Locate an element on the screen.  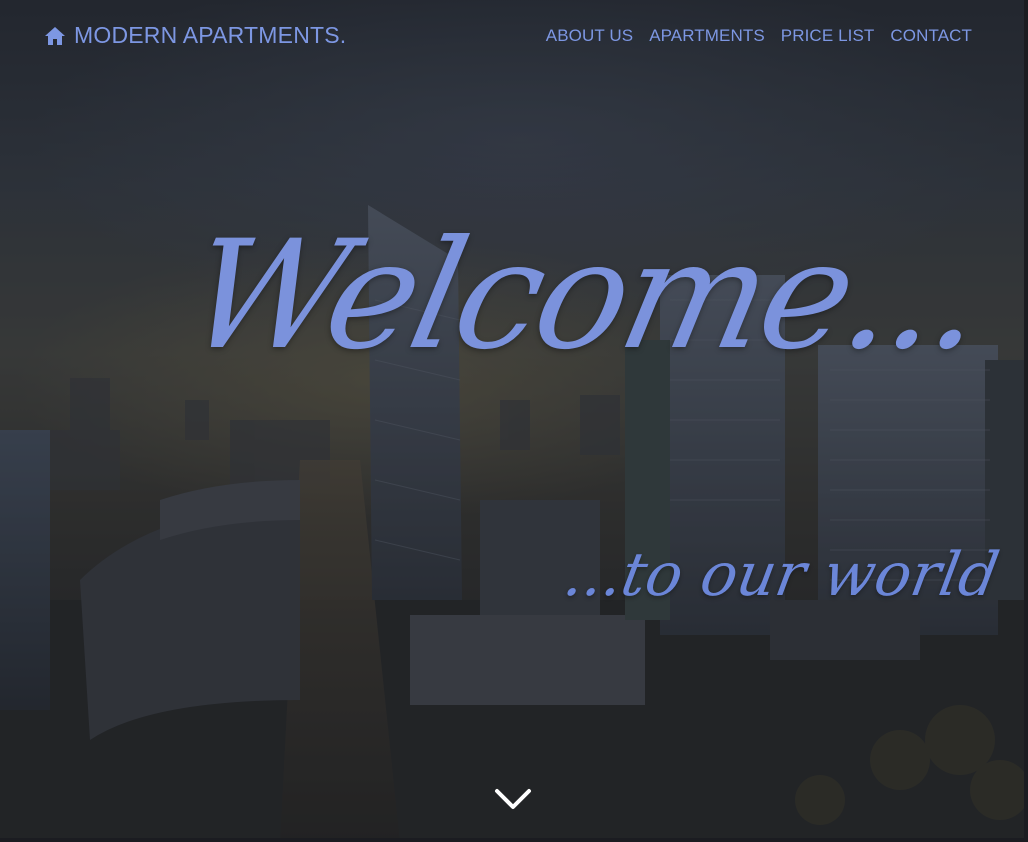
nav-contact: CONTACT is located at coordinates (931, 36).